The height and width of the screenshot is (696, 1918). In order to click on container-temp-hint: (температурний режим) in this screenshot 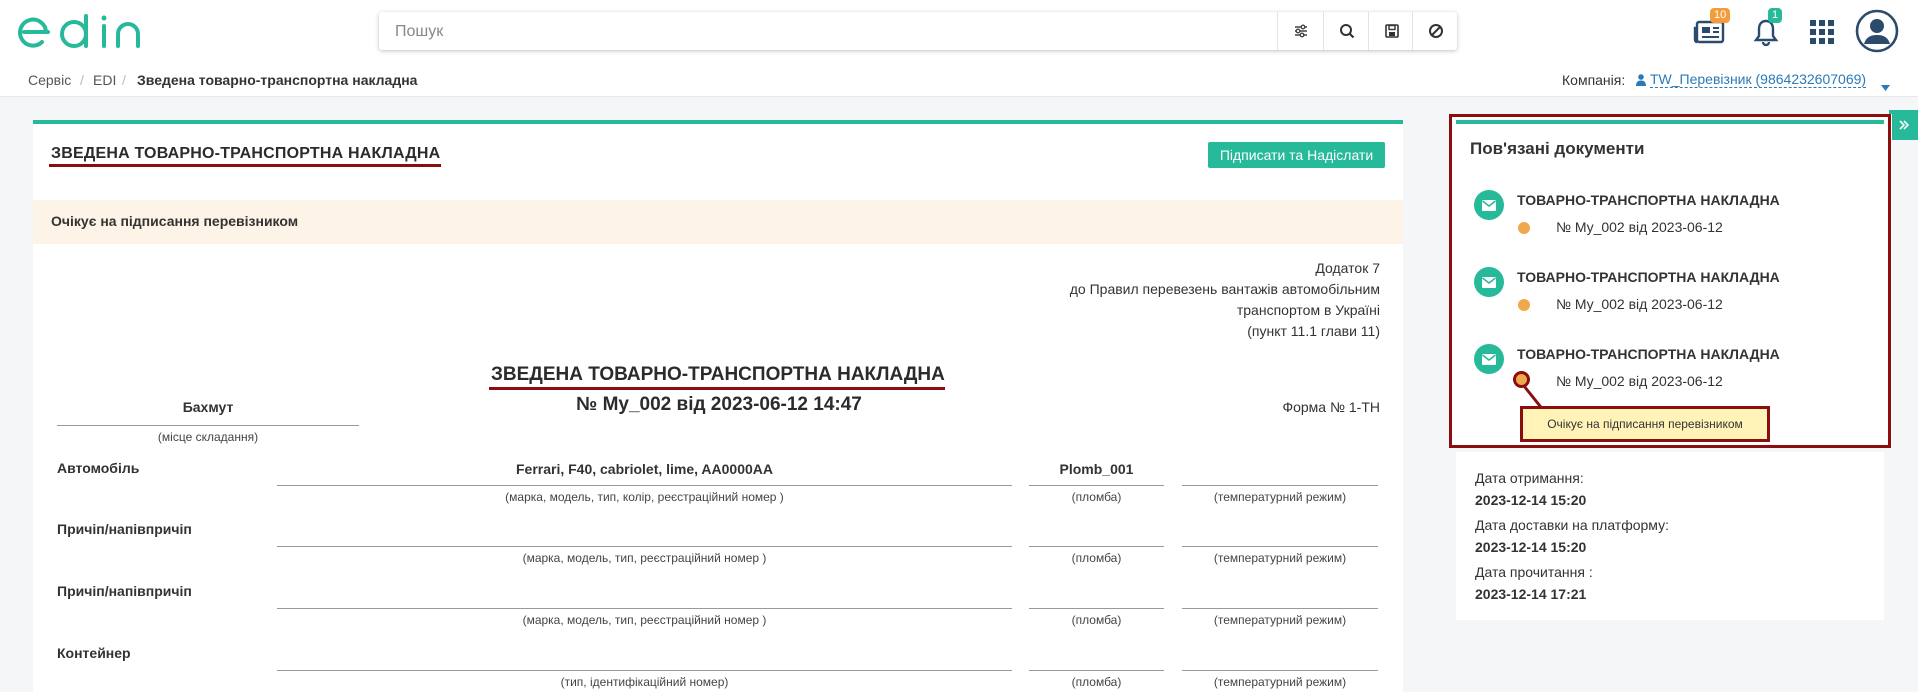, I will do `click(1280, 682)`.